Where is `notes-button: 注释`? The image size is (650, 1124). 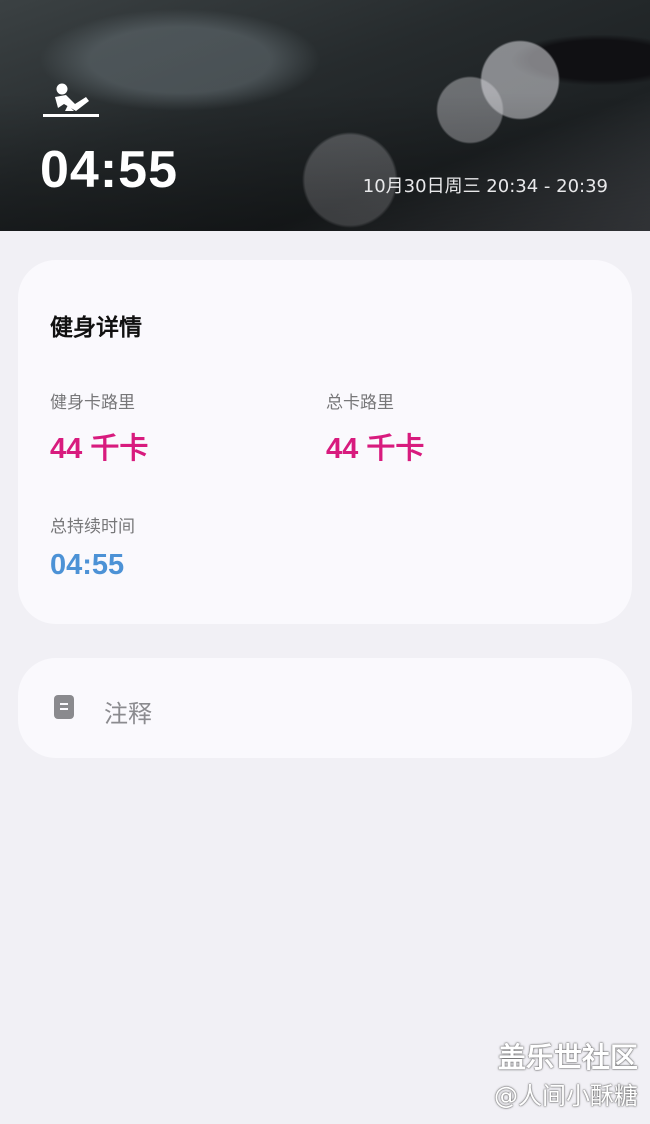 notes-button: 注释 is located at coordinates (325, 708).